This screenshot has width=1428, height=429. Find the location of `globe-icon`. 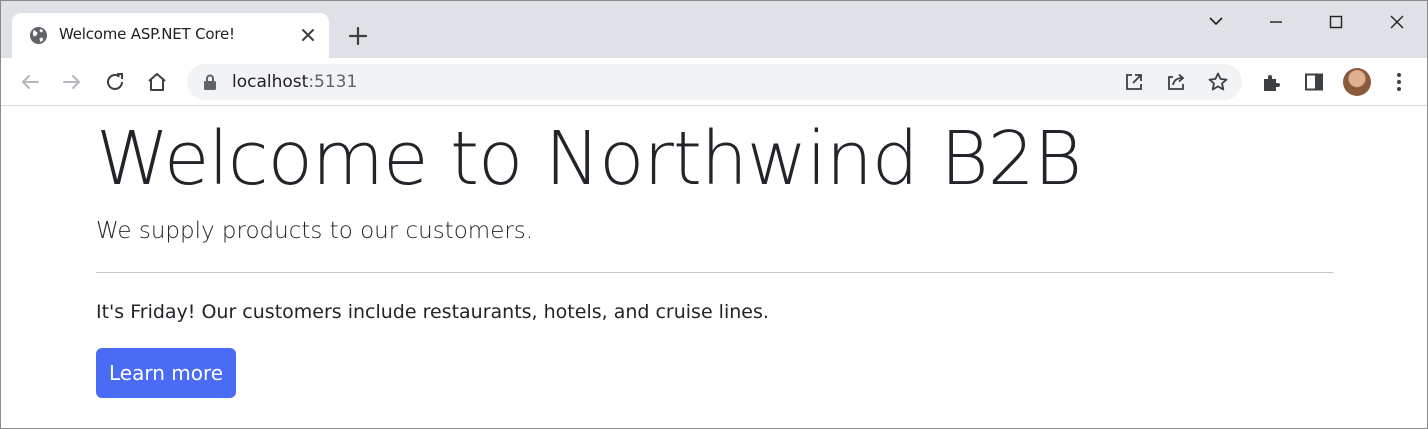

globe-icon is located at coordinates (38, 35).